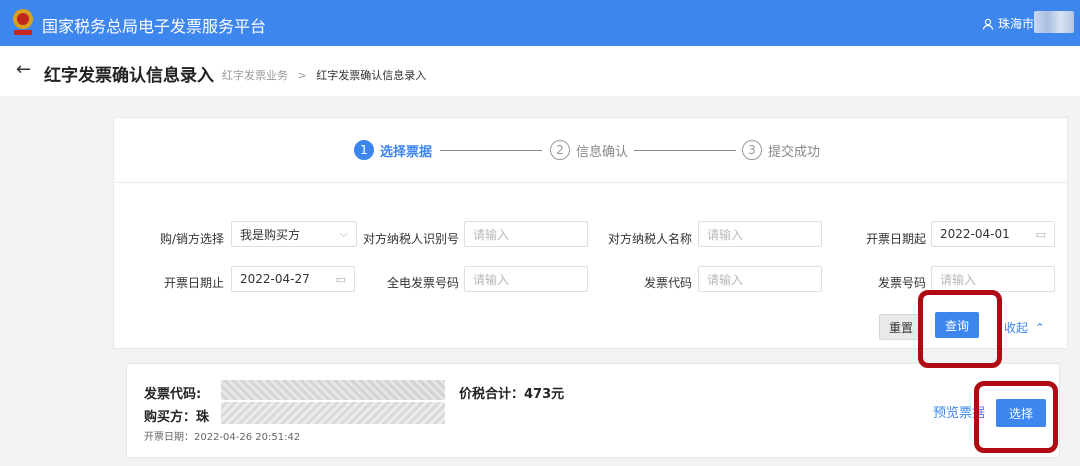 This screenshot has height=466, width=1080. Describe the element at coordinates (512, 394) in the screenshot. I see `total-amount: 价税合计：473元` at that location.